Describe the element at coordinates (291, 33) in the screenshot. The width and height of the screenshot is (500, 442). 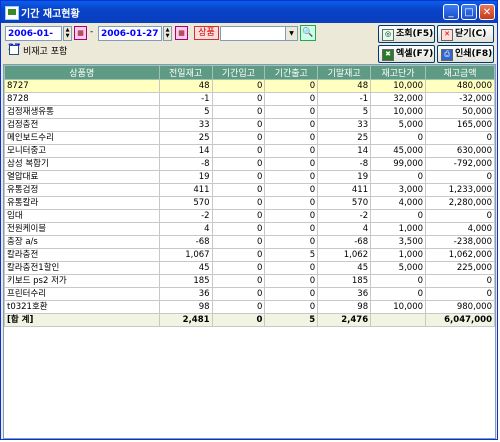
I see `chevron-down-icon: ▼` at that location.